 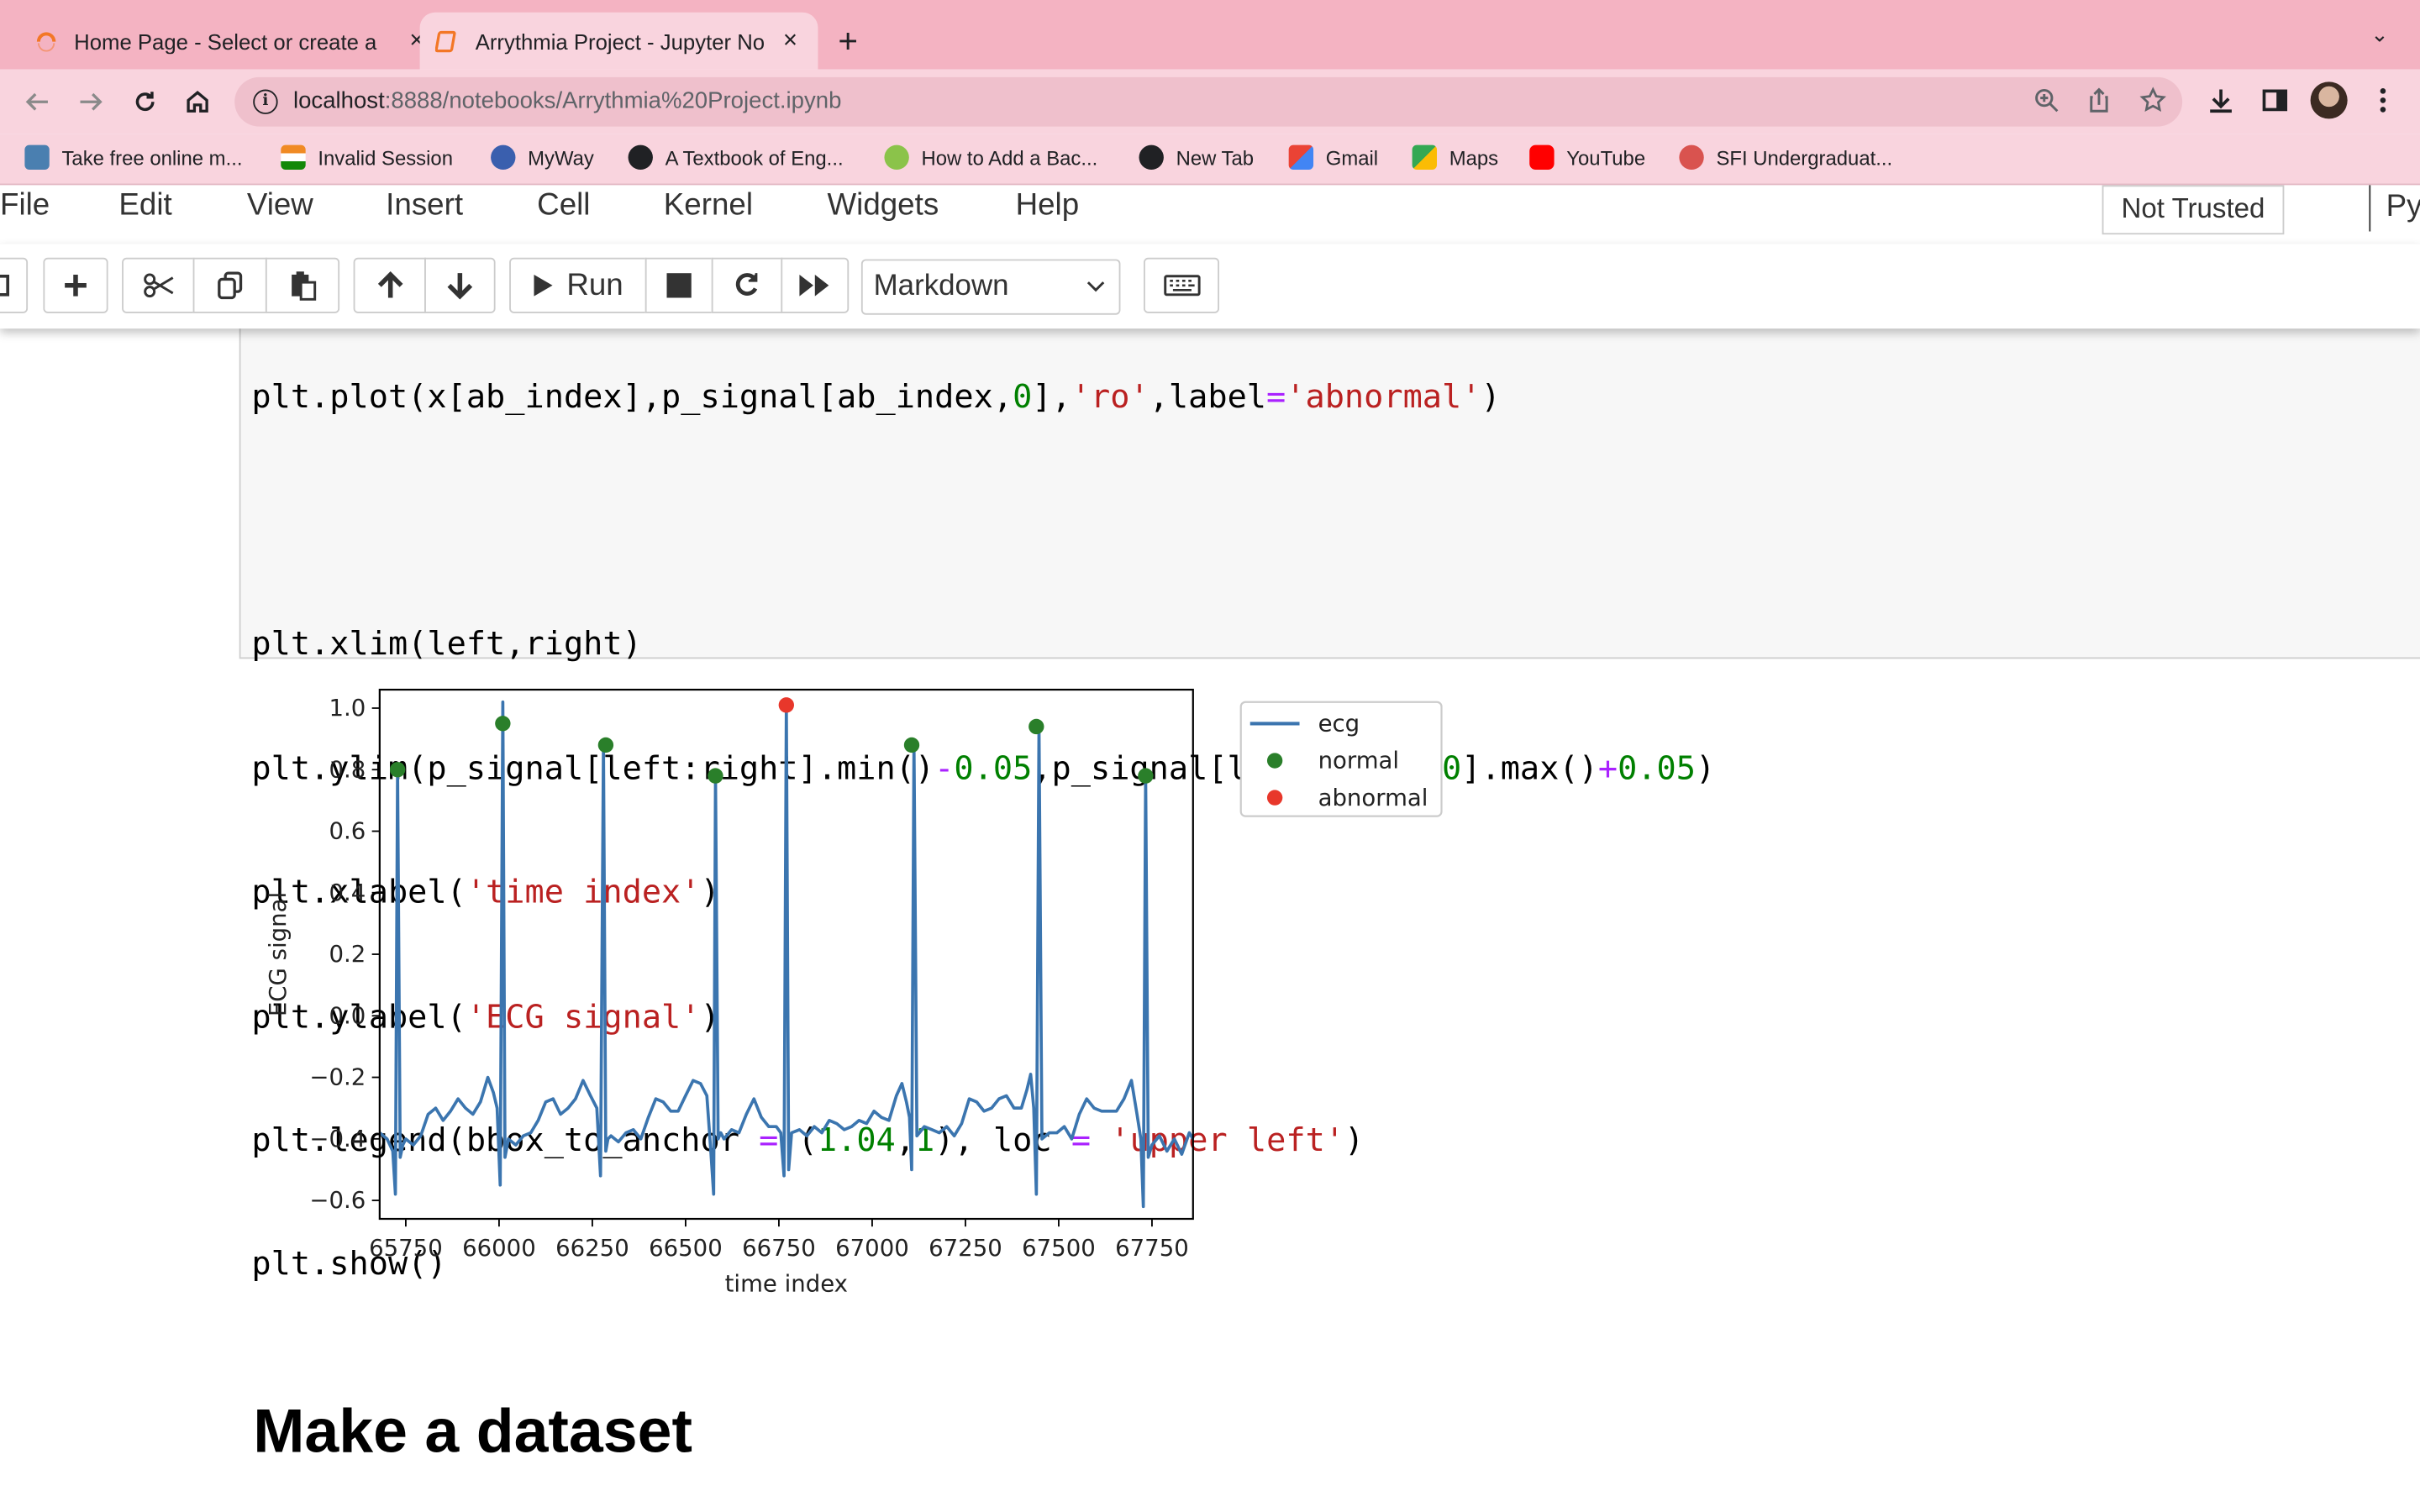 What do you see at coordinates (2221, 101) in the screenshot?
I see `download-icon` at bounding box center [2221, 101].